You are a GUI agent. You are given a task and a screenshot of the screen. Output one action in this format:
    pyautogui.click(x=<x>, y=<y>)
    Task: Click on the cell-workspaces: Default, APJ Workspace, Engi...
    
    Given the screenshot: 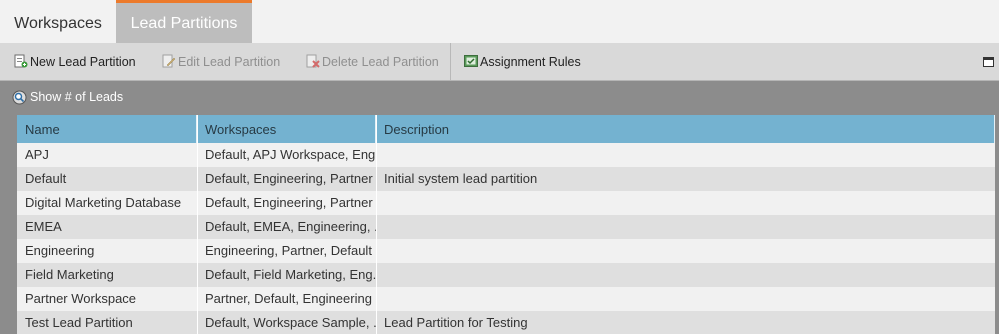 What is the action you would take?
    pyautogui.click(x=290, y=154)
    